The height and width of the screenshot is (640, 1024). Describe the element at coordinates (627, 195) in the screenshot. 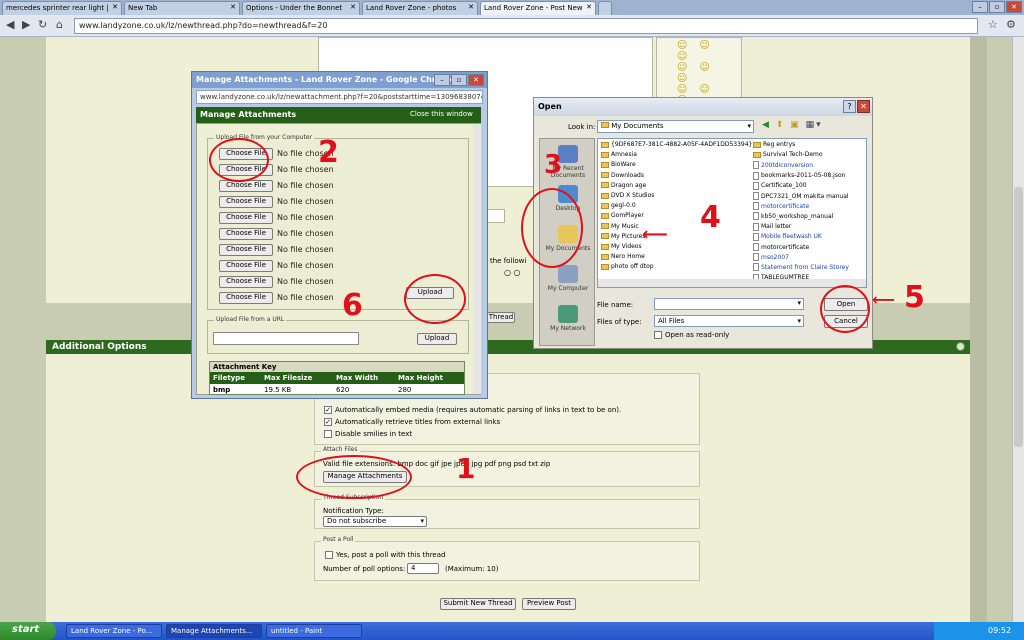

I see `file-item: DVD X Studios` at that location.